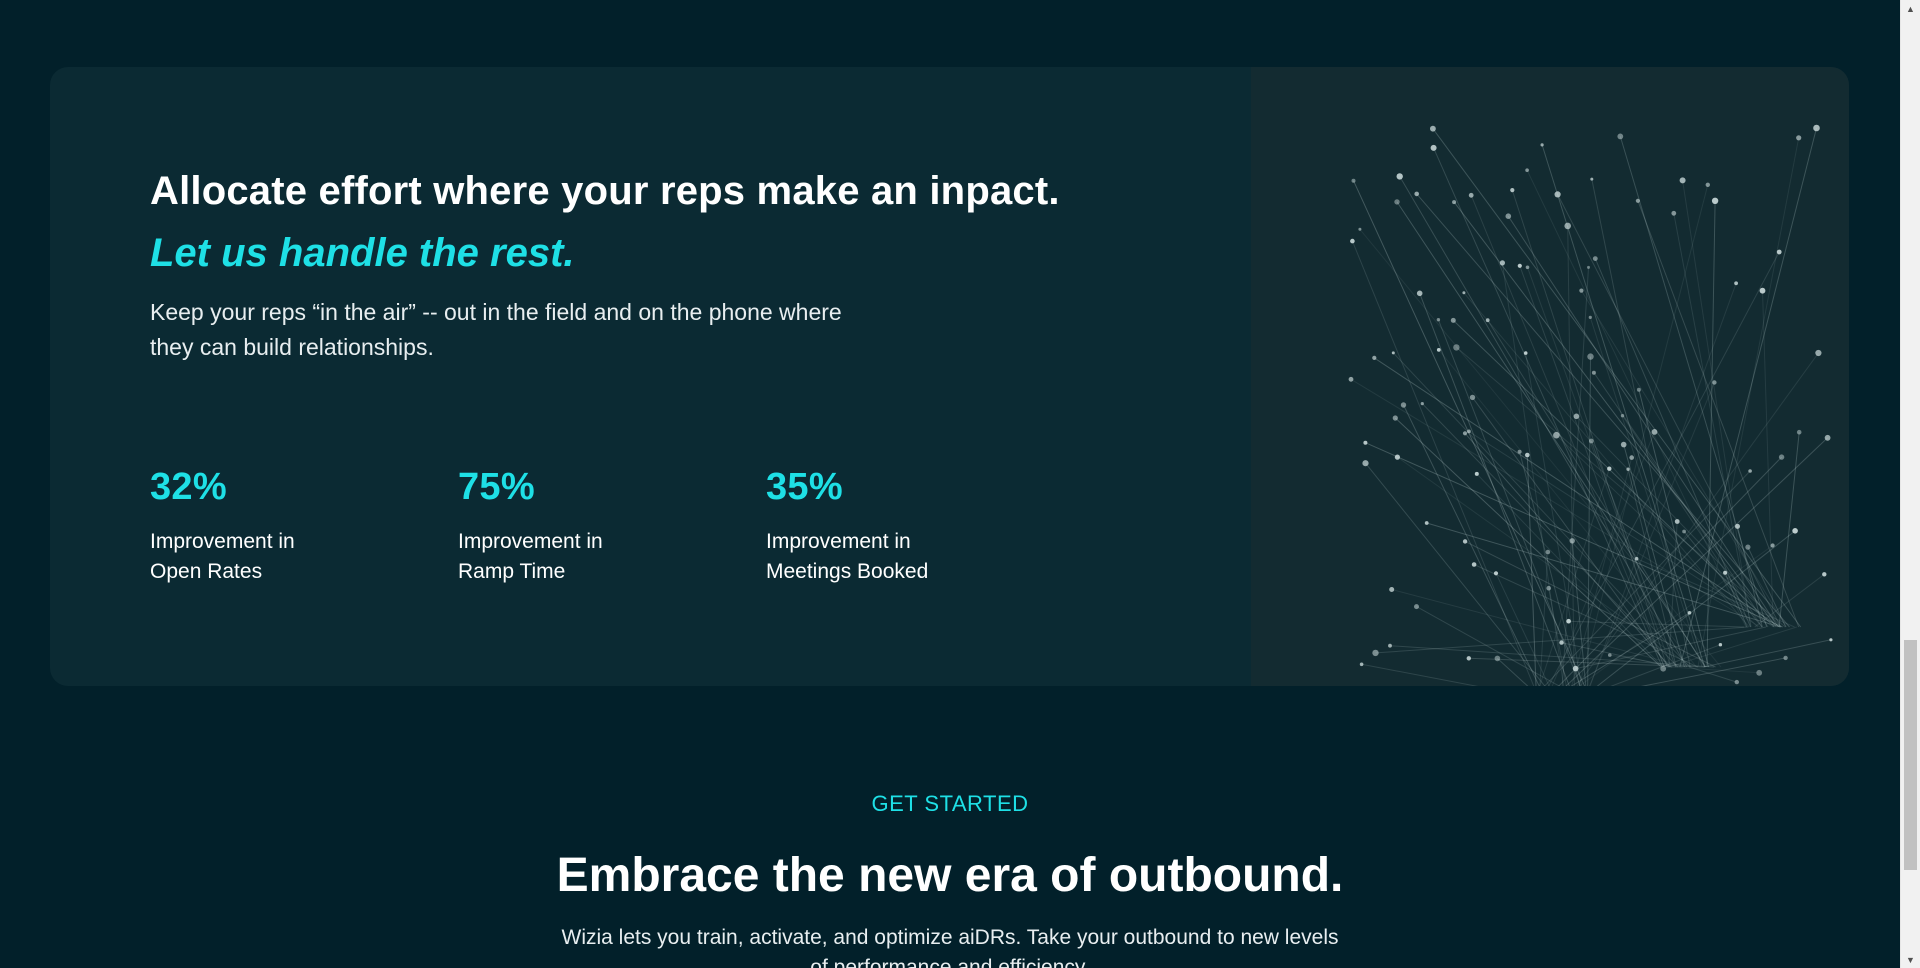 This screenshot has height=968, width=1920. Describe the element at coordinates (847, 556) in the screenshot. I see `stat-label: Improvement in Meetings Booked` at that location.